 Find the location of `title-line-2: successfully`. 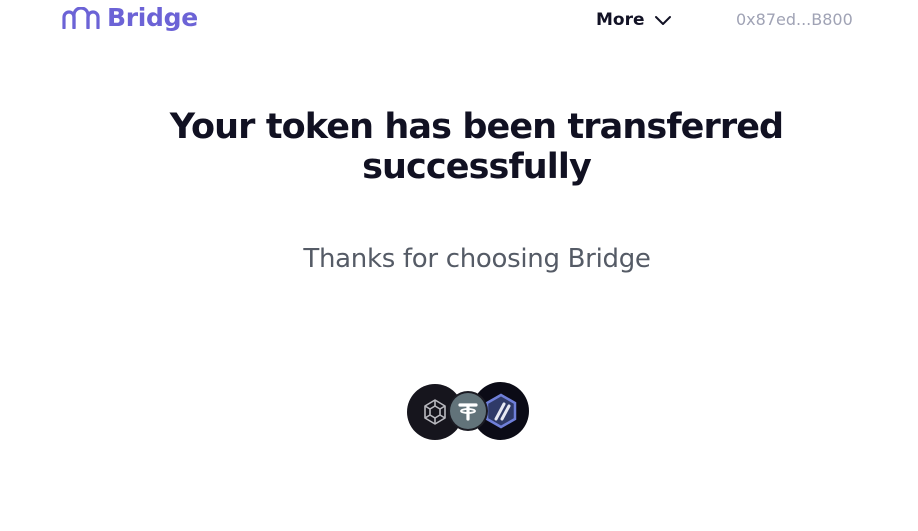

title-line-2: successfully is located at coordinates (477, 167).